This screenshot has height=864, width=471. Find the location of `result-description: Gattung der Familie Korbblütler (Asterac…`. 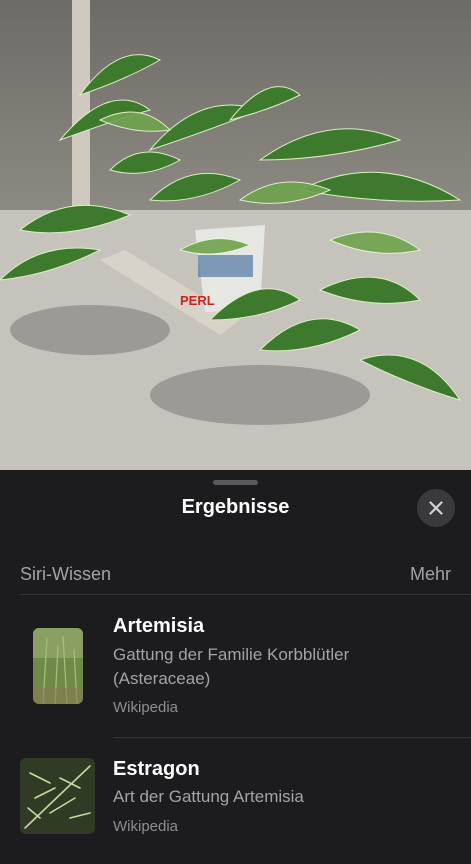

result-description: Gattung der Familie Korbblütler (Asterac… is located at coordinates (231, 666).